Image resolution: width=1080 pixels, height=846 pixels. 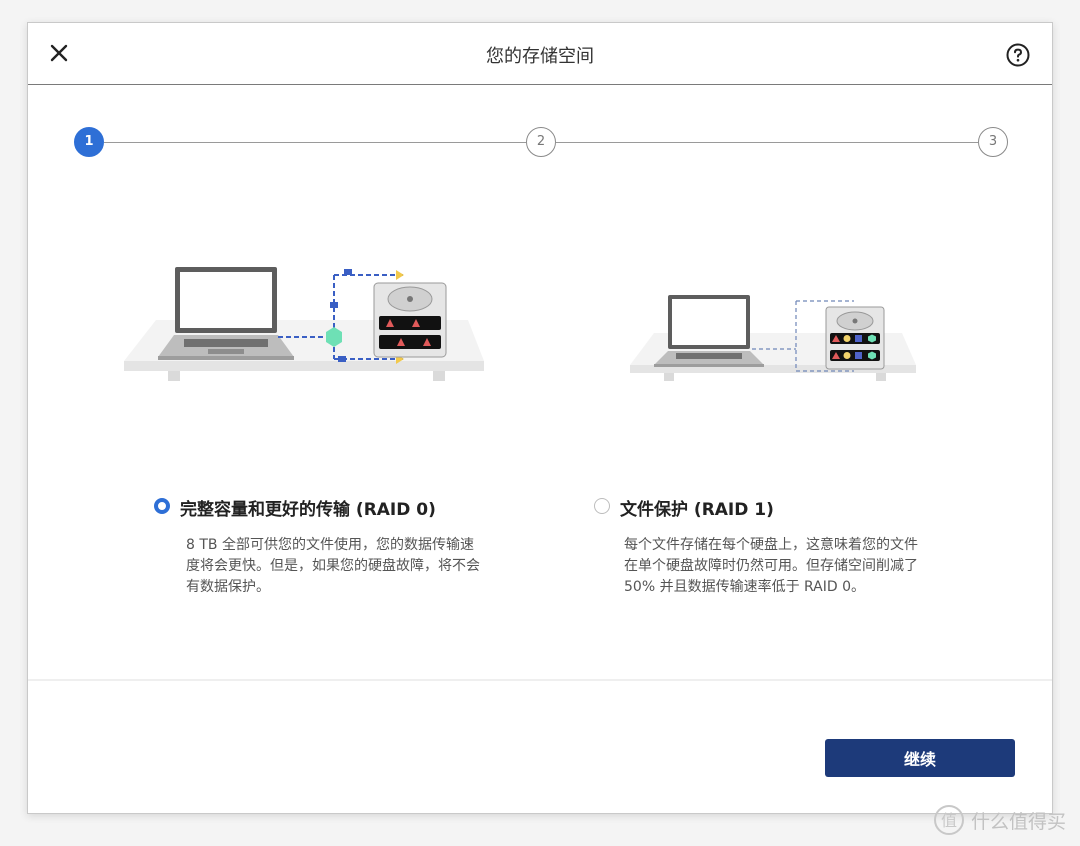 What do you see at coordinates (308, 510) in the screenshot?
I see `raid0-title: 完整容量和更好的传输 (RAID 0)` at bounding box center [308, 510].